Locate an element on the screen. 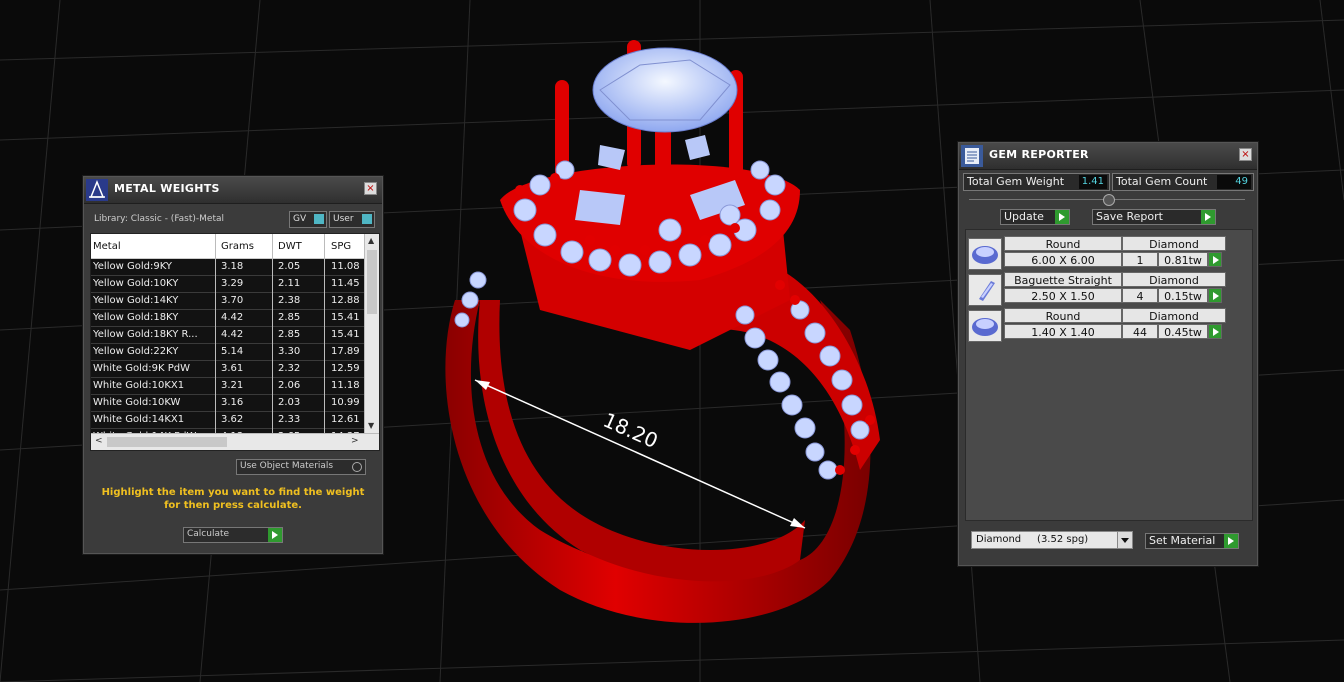  gem-weight: 0.15tw is located at coordinates (1183, 295).